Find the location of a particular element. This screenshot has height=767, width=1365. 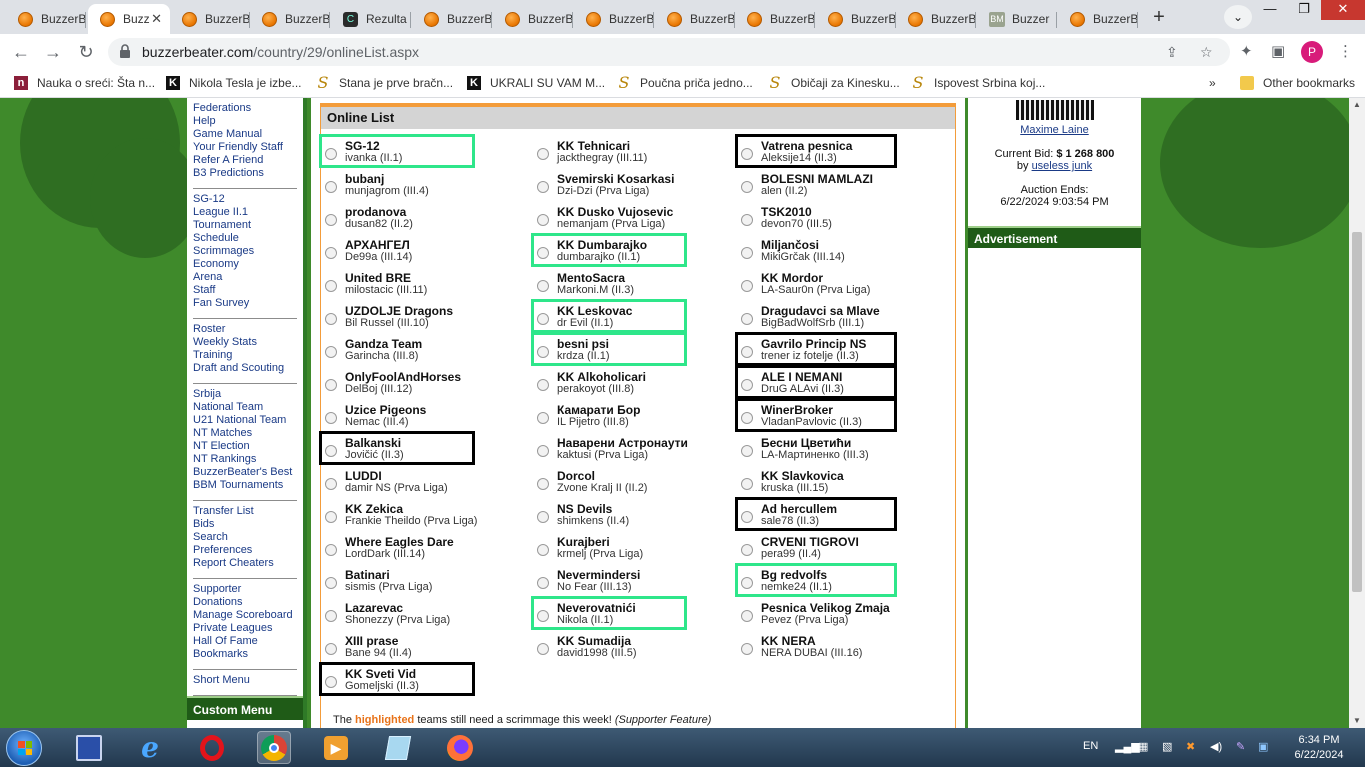

manager-name: sismis (Prva Liga) is located at coordinates (388, 587).